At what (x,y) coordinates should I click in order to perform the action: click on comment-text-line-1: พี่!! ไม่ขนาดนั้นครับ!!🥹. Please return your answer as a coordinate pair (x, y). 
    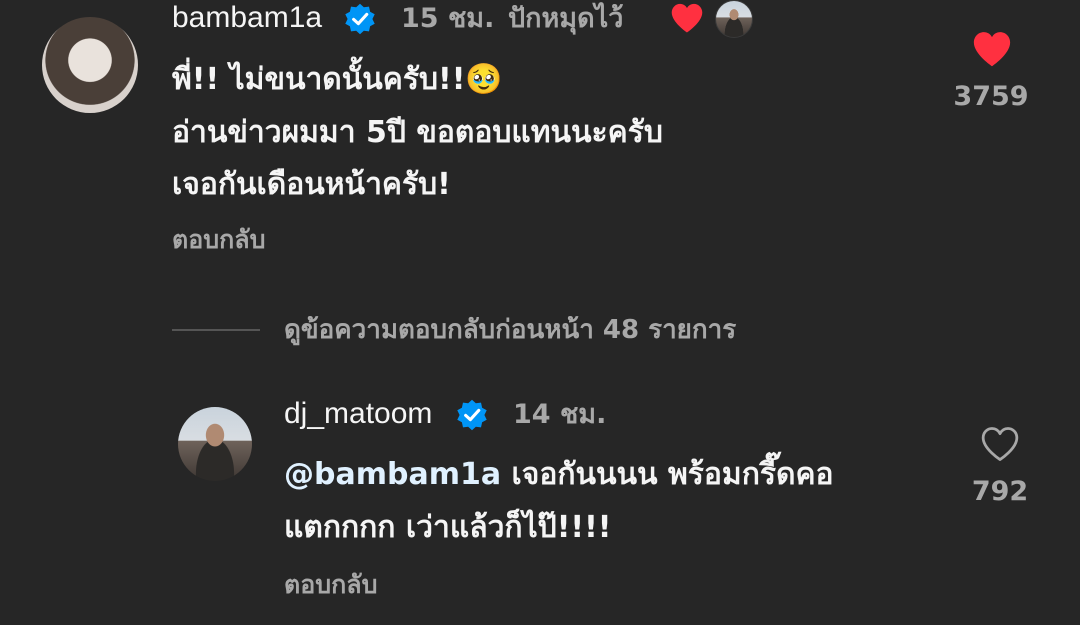
    Looking at the image, I should click on (337, 79).